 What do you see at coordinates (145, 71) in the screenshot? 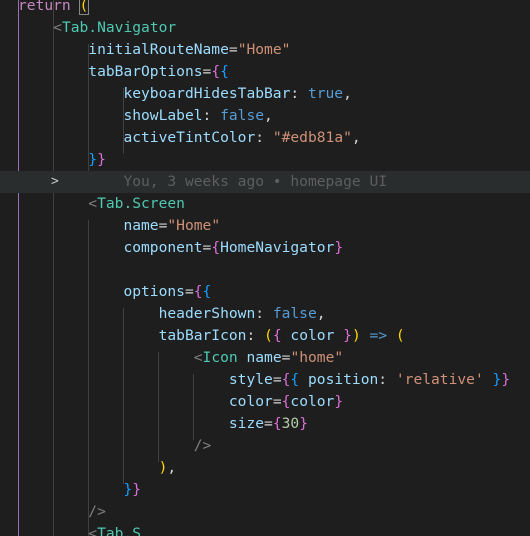
I see `code-token: tabBarOptions` at bounding box center [145, 71].